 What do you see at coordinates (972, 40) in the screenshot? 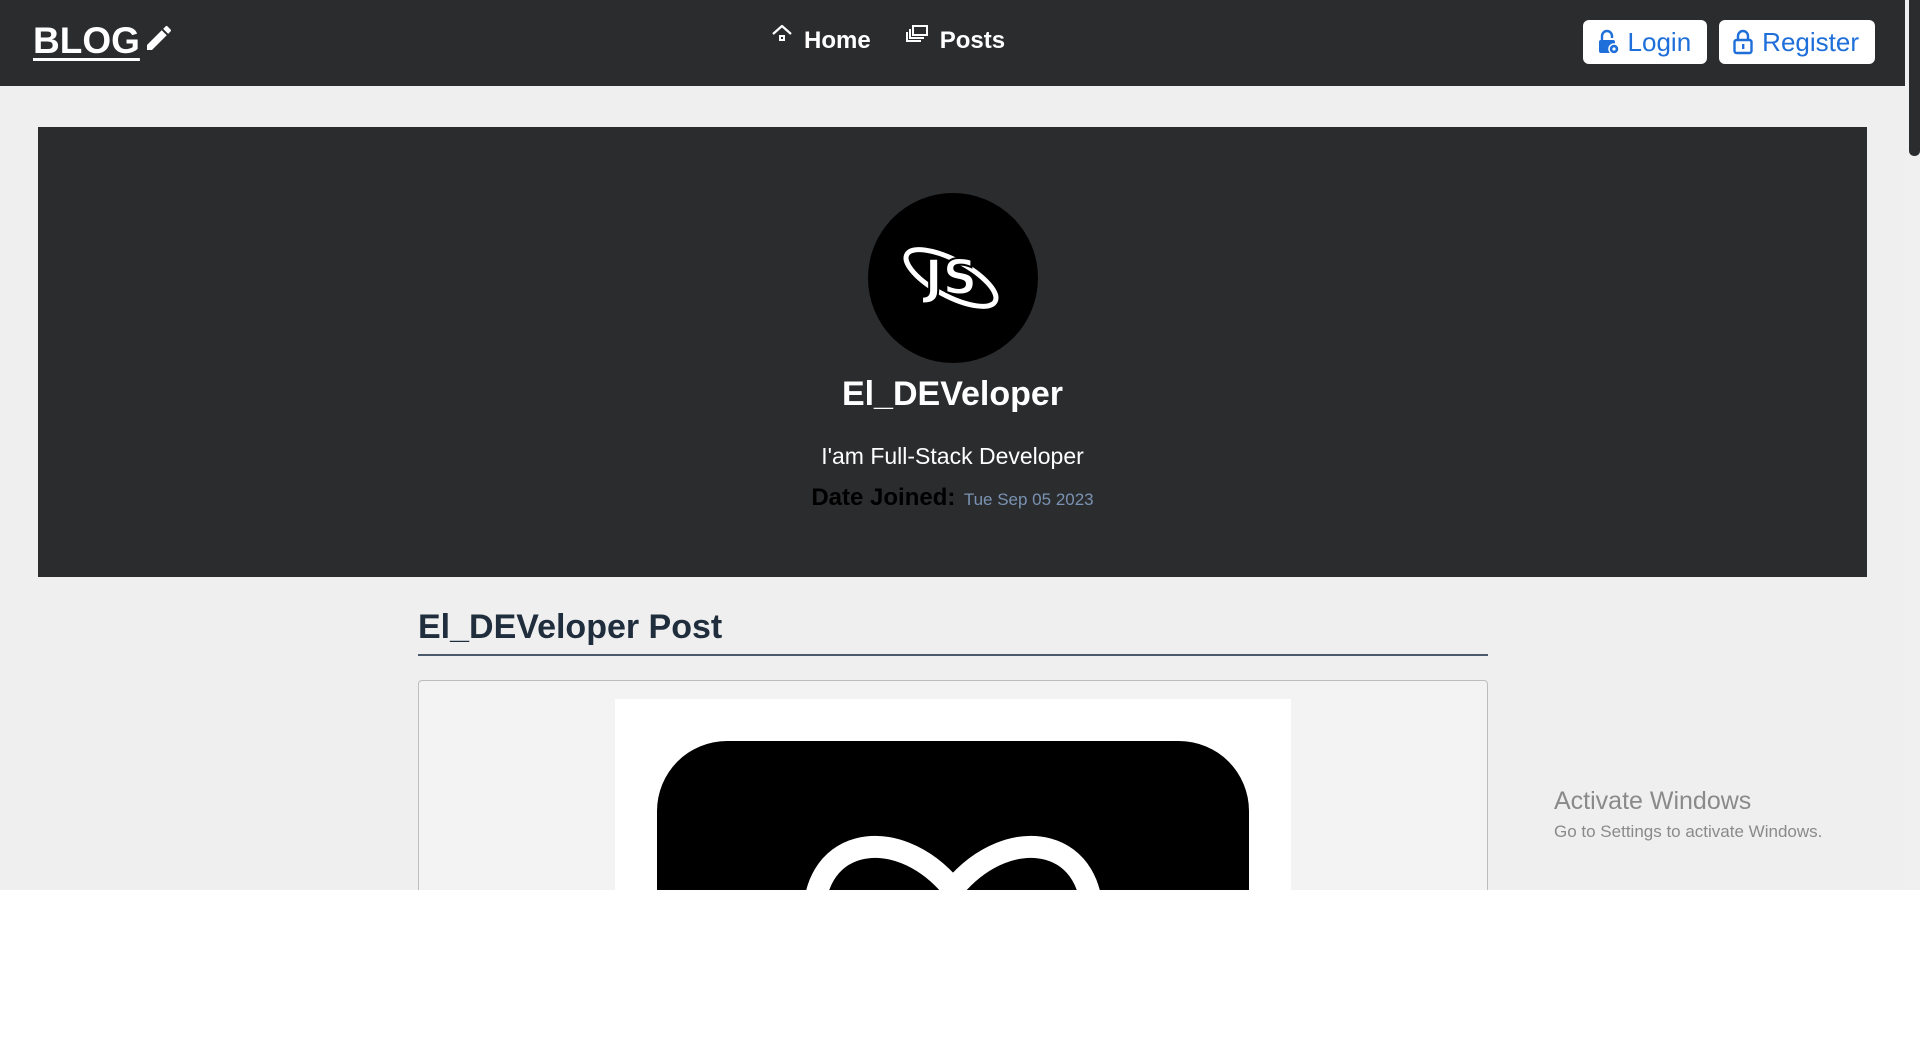
I see `nav-posts-label: Posts` at bounding box center [972, 40].